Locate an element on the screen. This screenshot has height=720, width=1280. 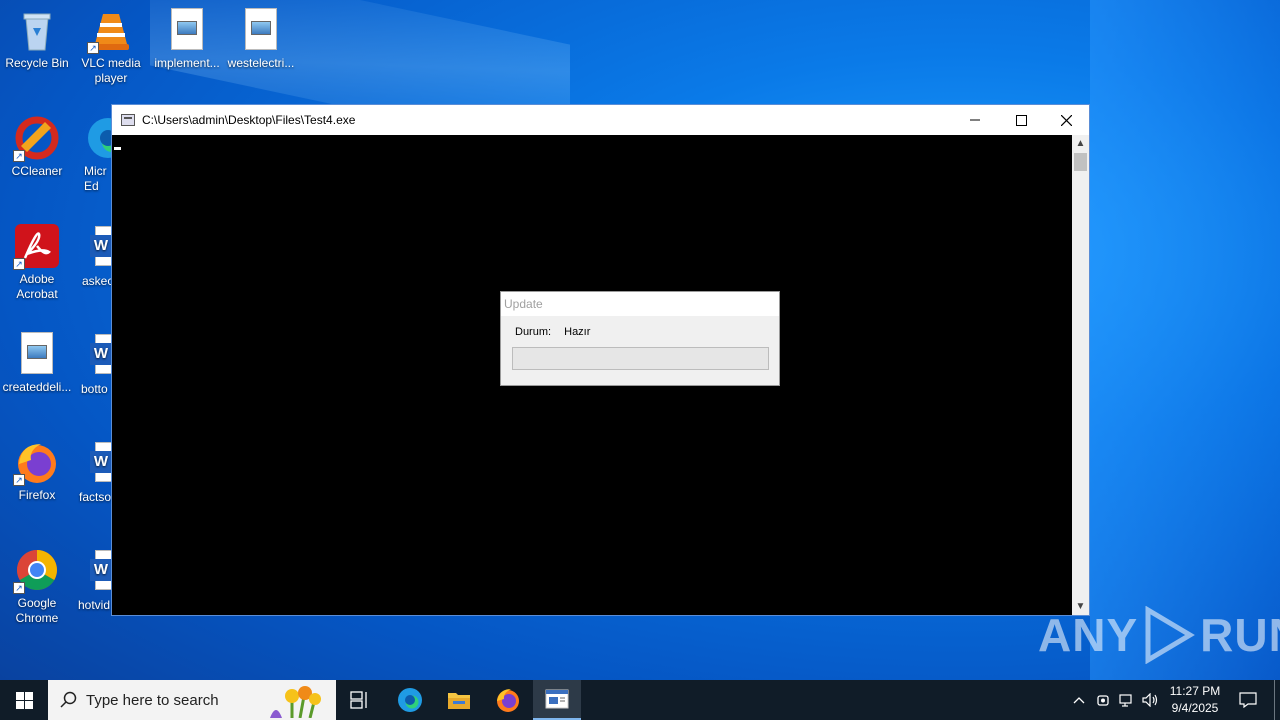
taskbar-firefox is located at coordinates (508, 700).